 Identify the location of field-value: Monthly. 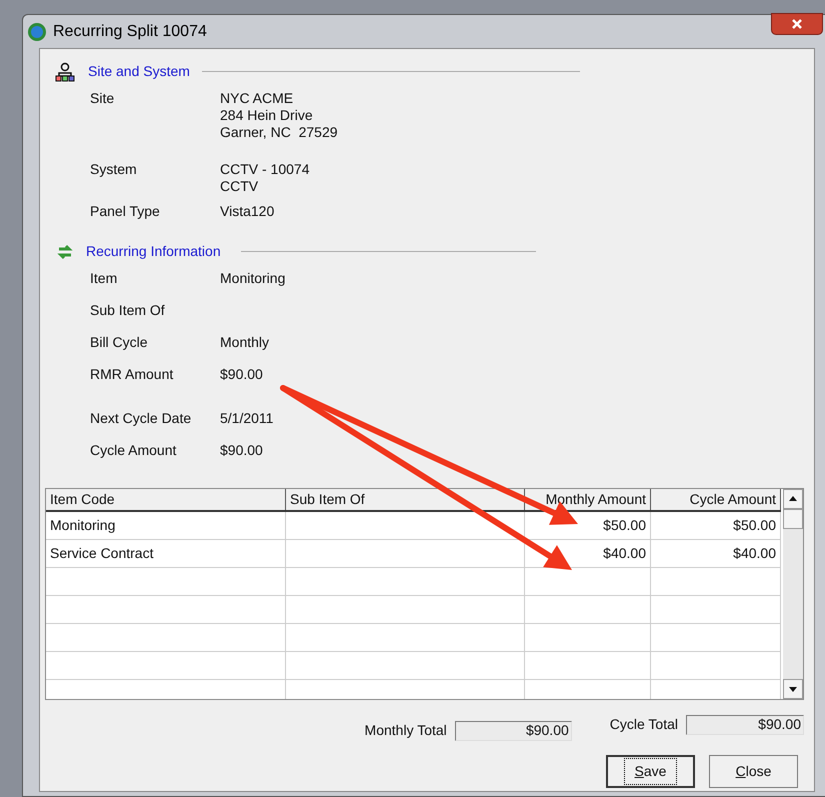
(245, 343).